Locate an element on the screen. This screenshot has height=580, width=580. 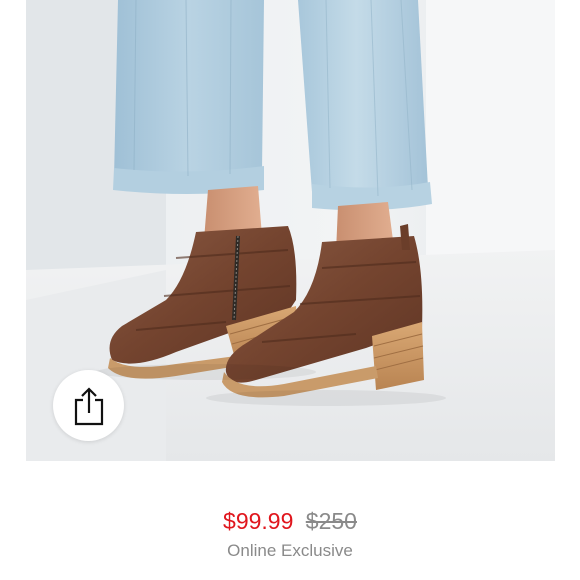
sale-price: $99.99 is located at coordinates (258, 521).